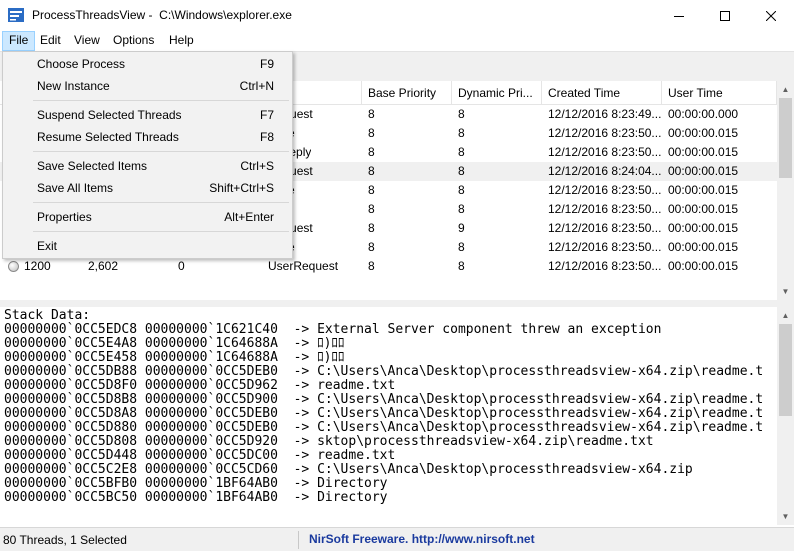 The height and width of the screenshot is (551, 794). I want to click on menu-item-save-selected: Save Selected Items Ctrl+S, so click(147, 166).